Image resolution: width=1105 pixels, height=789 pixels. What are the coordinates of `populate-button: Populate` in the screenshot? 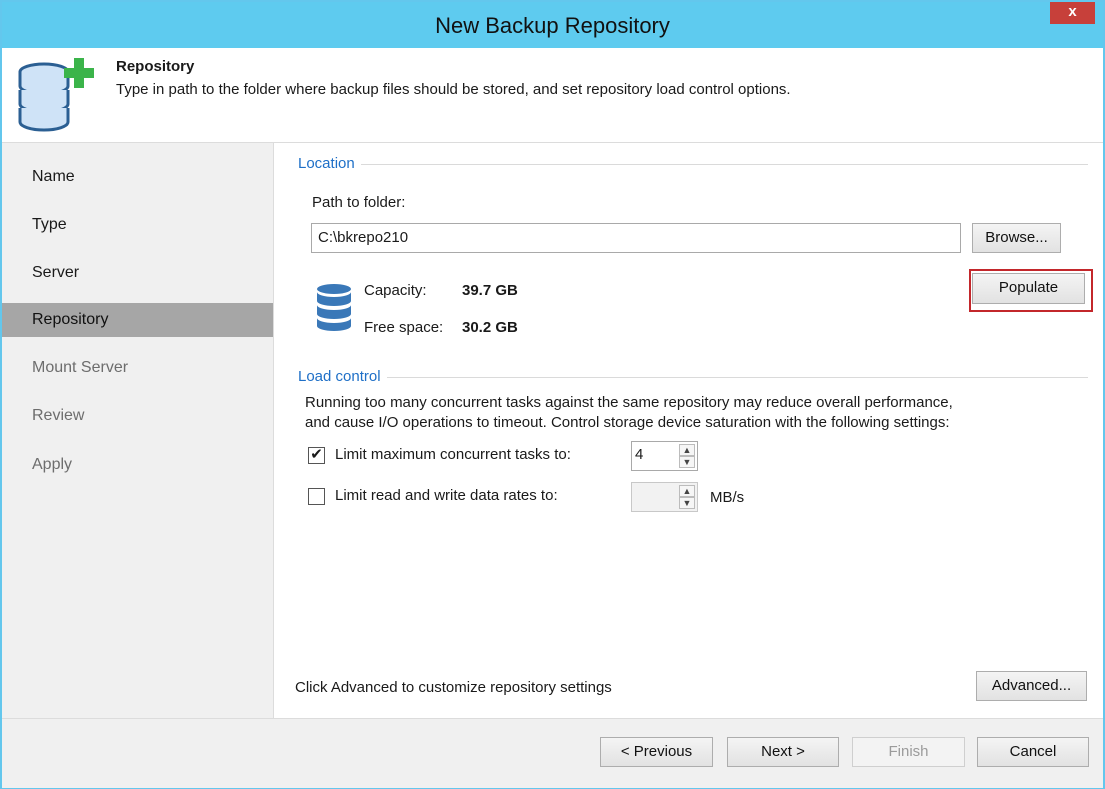 It's located at (1028, 288).